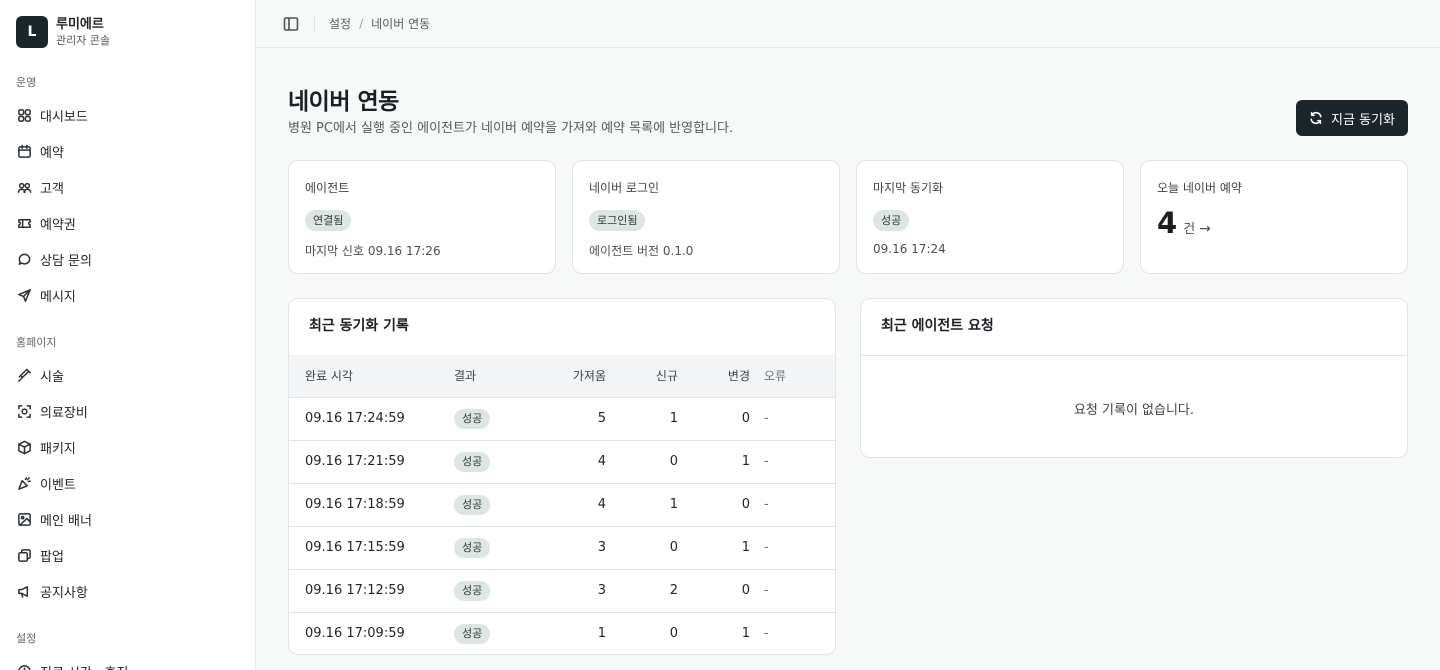  What do you see at coordinates (83, 40) in the screenshot?
I see `brand-subtitle: 관리자 콘솔` at bounding box center [83, 40].